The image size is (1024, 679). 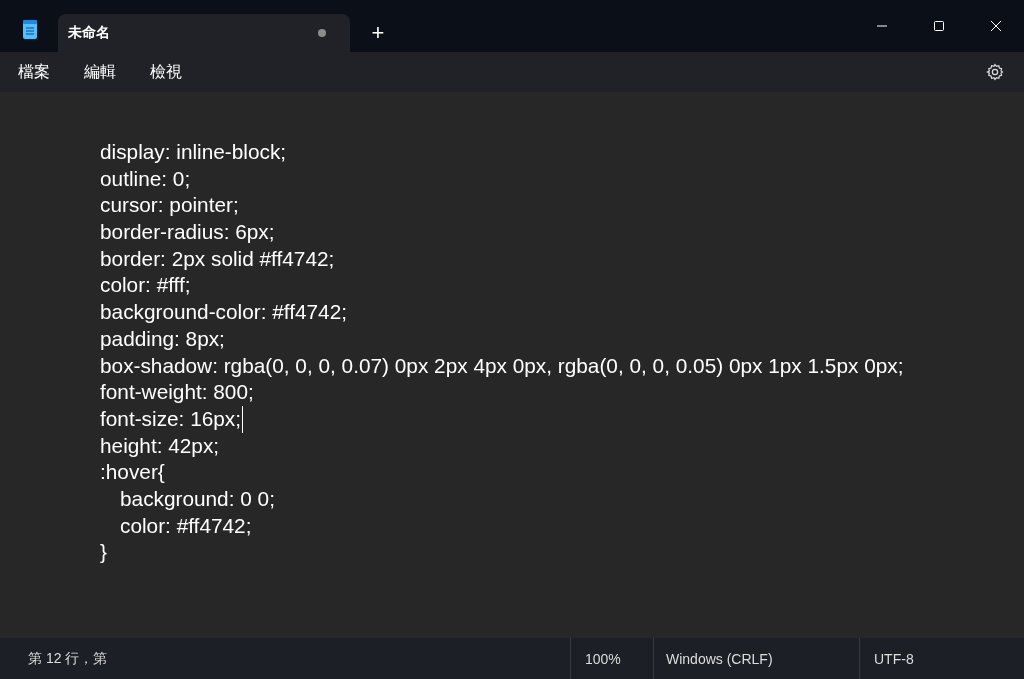 What do you see at coordinates (146, 178) in the screenshot?
I see `code-line: outline: 0;` at bounding box center [146, 178].